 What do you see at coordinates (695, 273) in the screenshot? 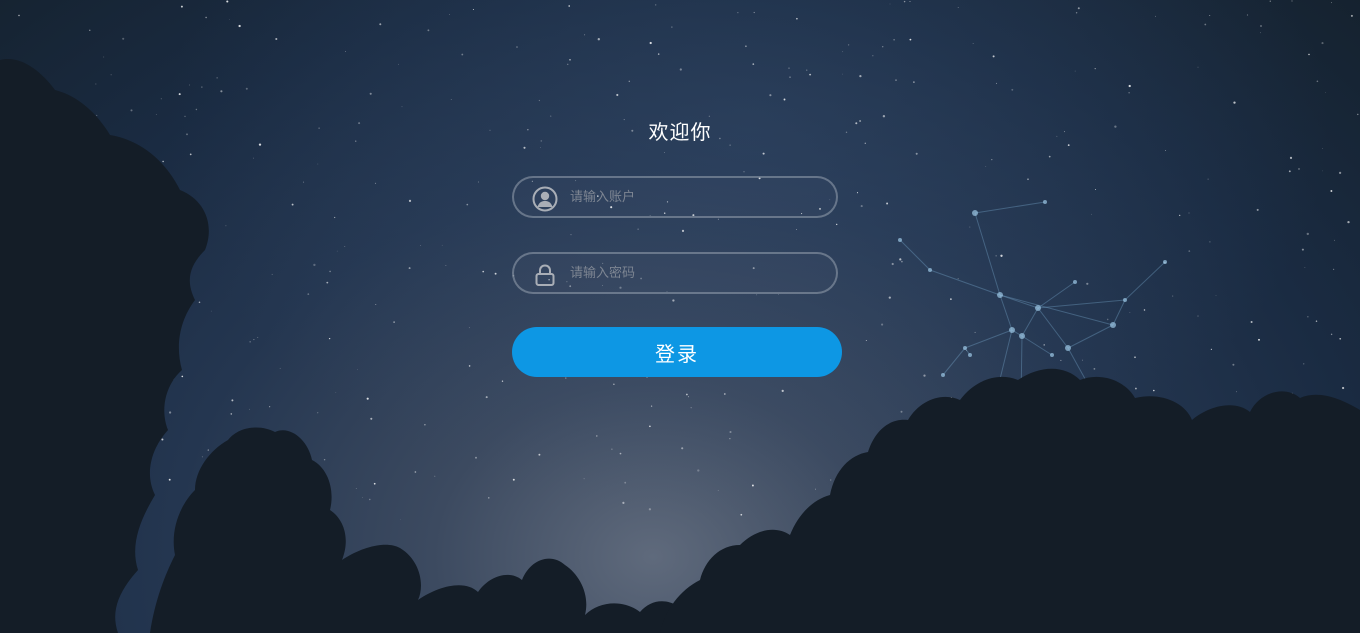
I see `password-input` at bounding box center [695, 273].